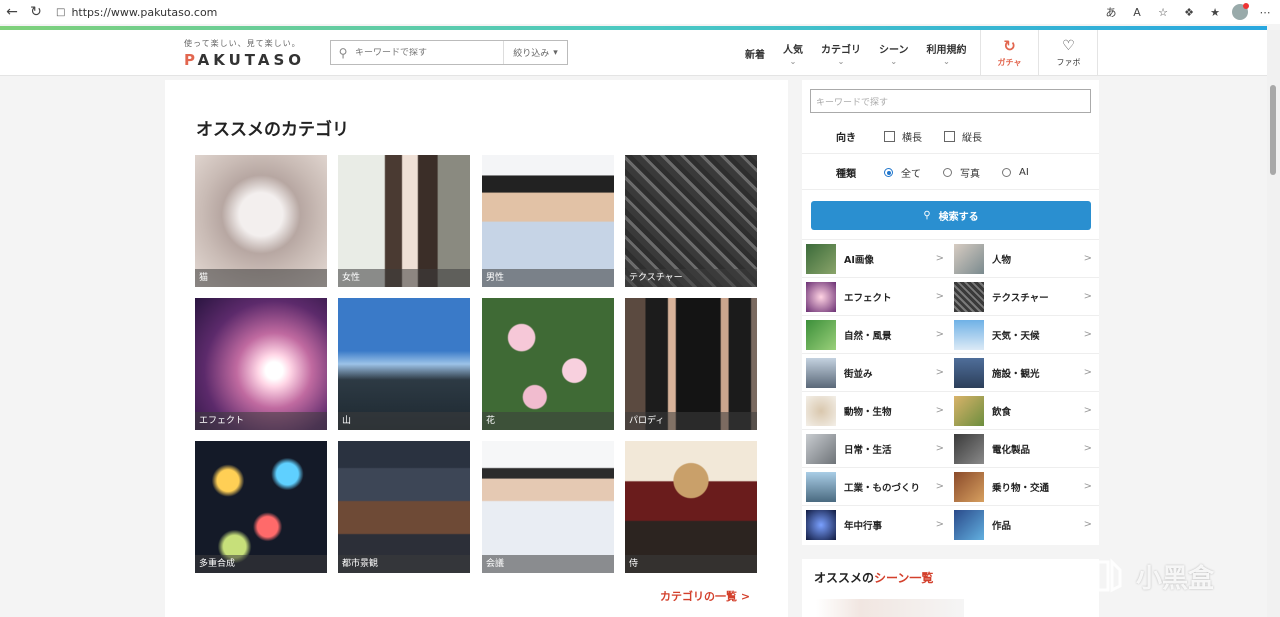 This screenshot has height=617, width=1280. Describe the element at coordinates (793, 53) in the screenshot. I see `nav-item-popular: 人気 ⌄` at that location.